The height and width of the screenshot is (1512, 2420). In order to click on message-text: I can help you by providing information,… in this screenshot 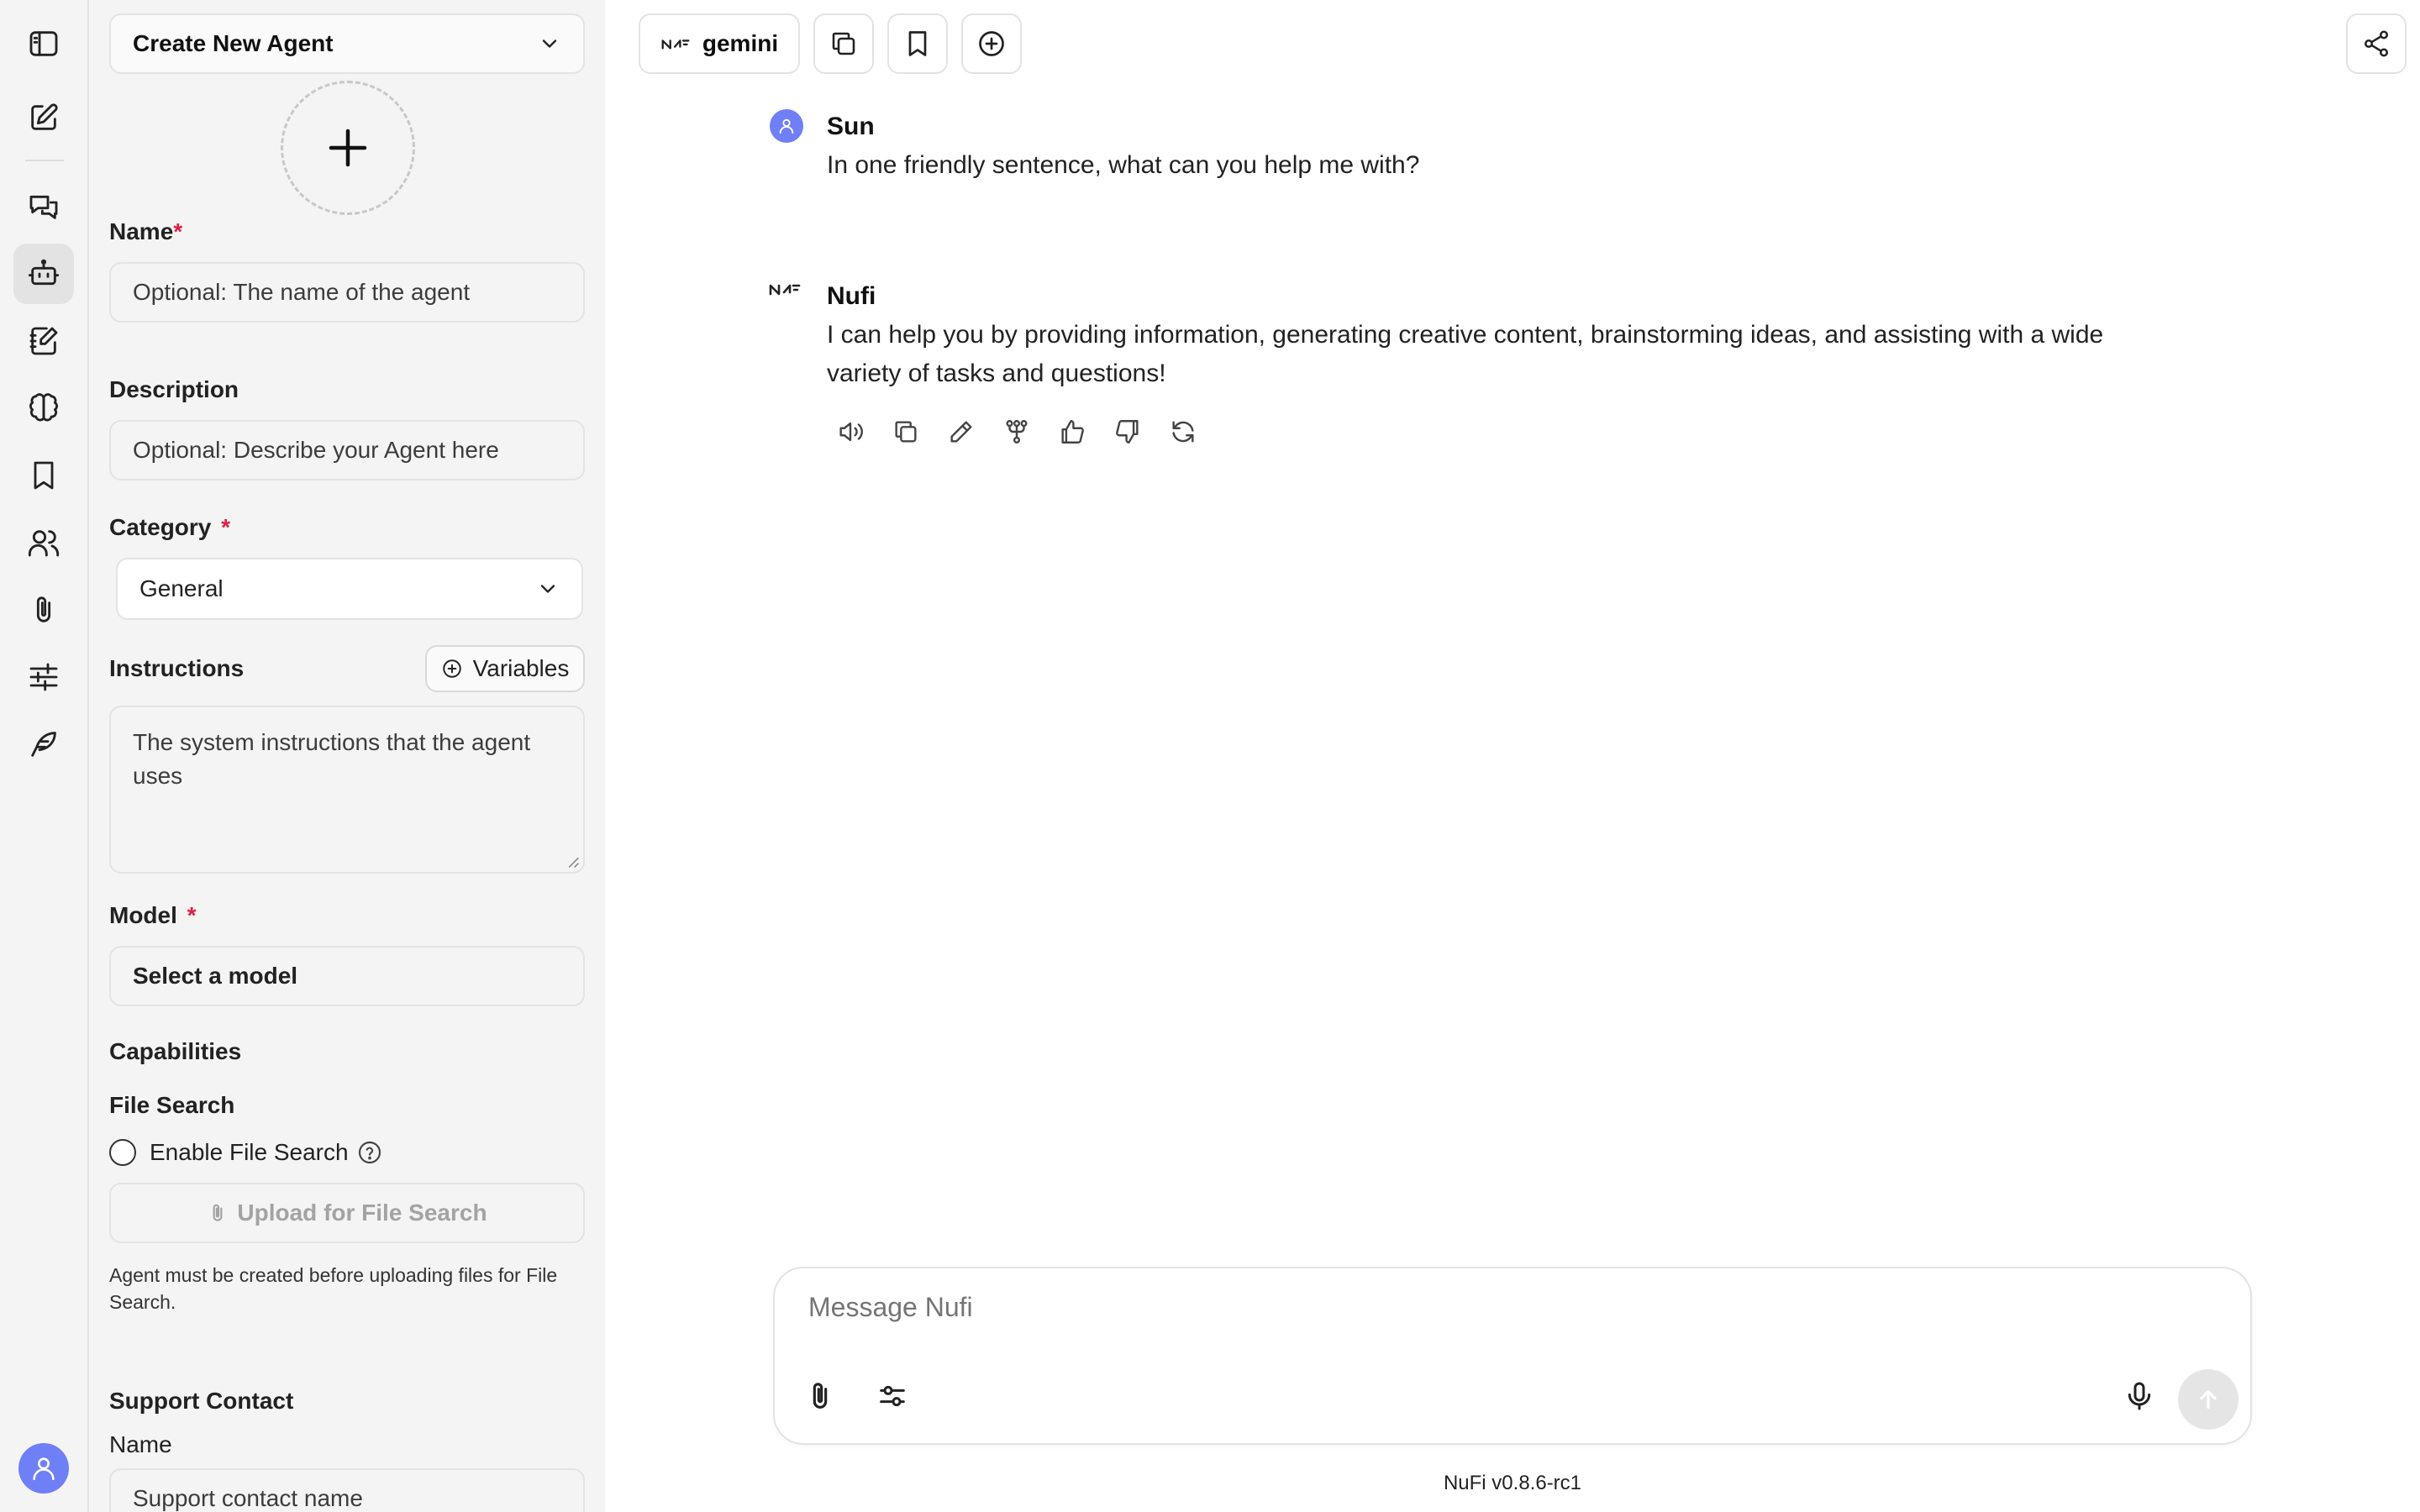, I will do `click(1466, 354)`.